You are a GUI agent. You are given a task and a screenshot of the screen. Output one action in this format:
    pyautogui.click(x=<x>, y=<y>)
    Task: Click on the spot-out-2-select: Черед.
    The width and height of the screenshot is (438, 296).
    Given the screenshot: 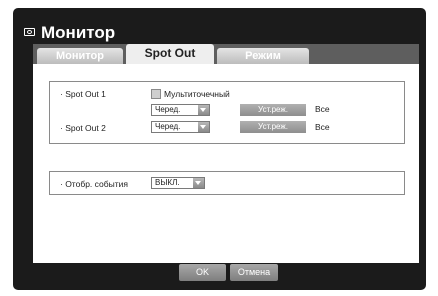 What is the action you would take?
    pyautogui.click(x=180, y=127)
    